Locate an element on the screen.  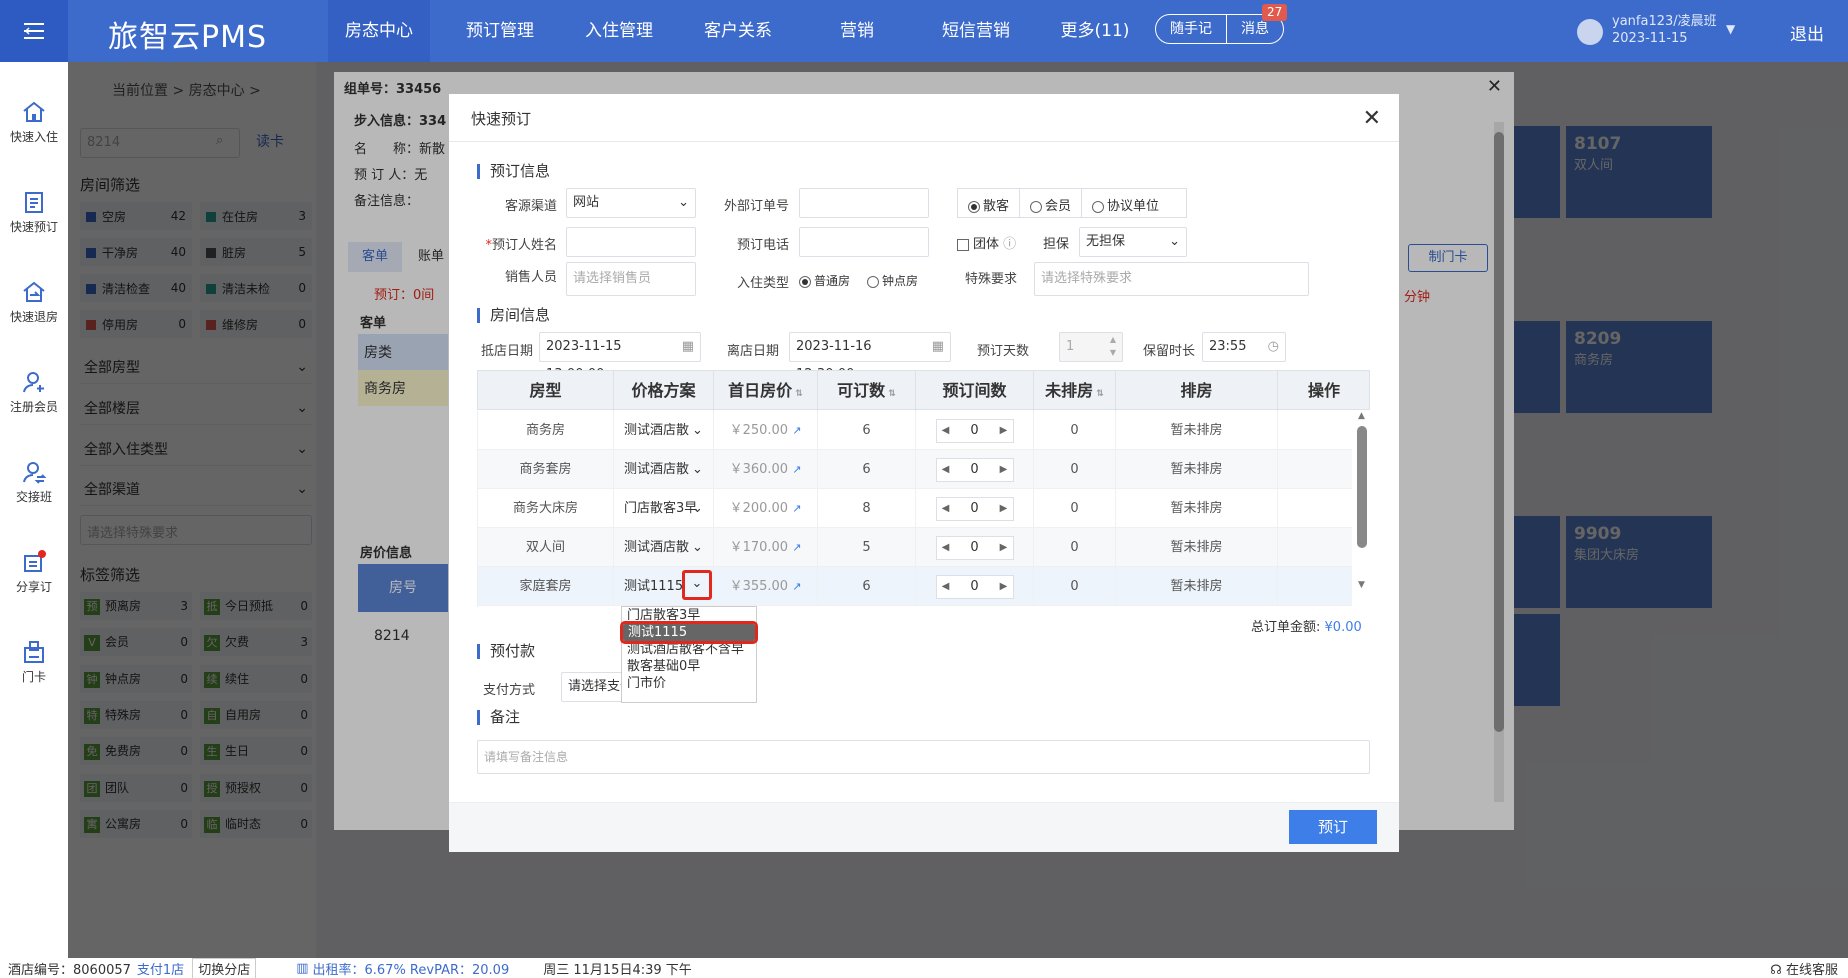
group-checkbox: 团体 ⓘ is located at coordinates (986, 242).